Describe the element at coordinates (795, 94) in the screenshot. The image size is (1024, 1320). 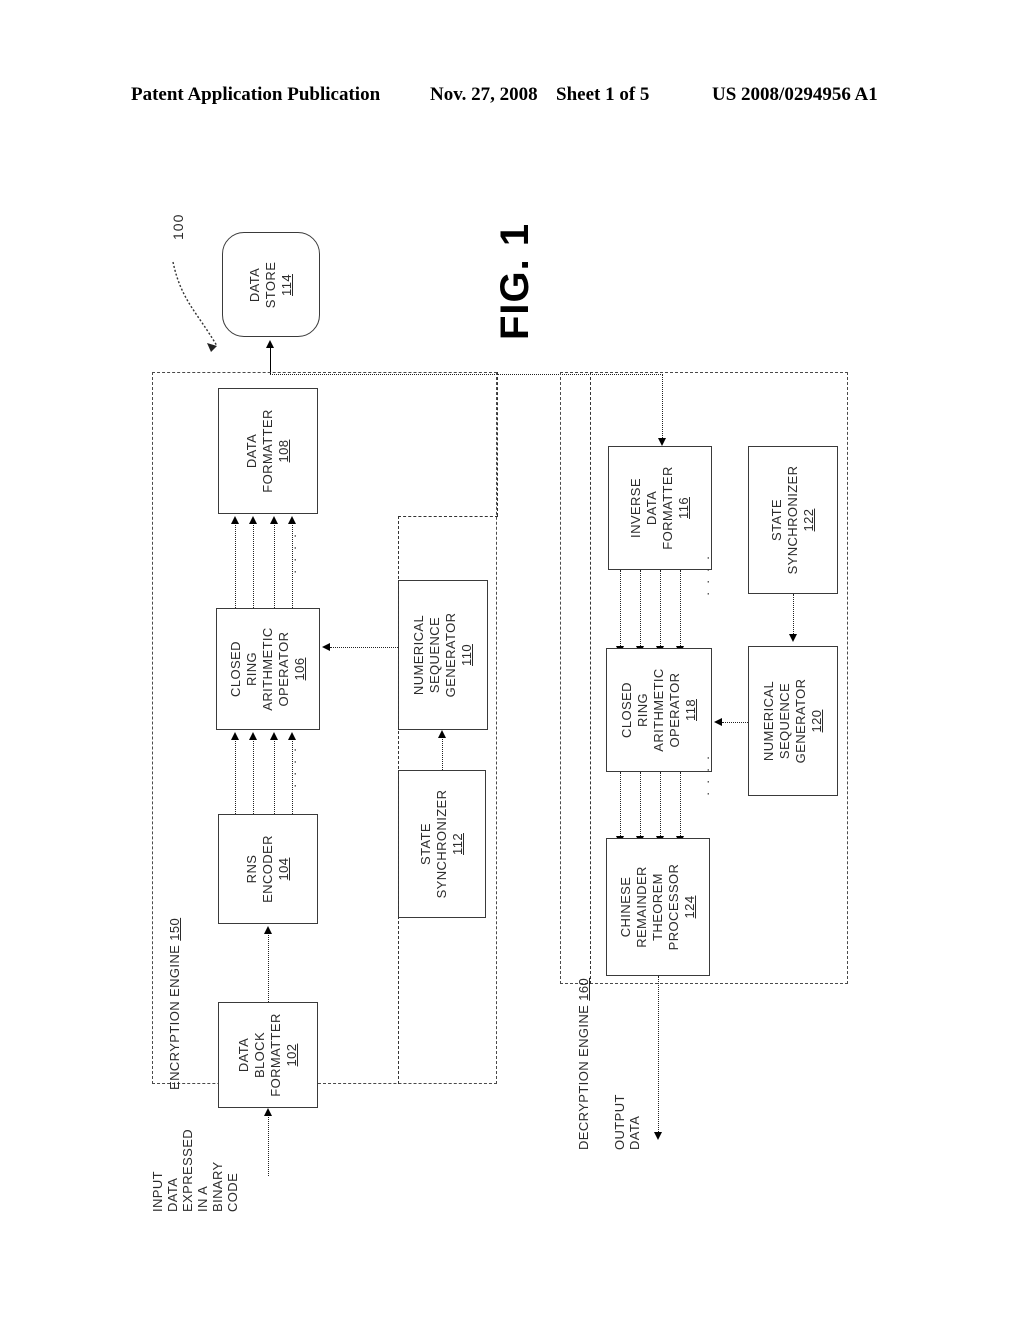
I see `header-patent-number: US 2008/0294956 A1` at that location.